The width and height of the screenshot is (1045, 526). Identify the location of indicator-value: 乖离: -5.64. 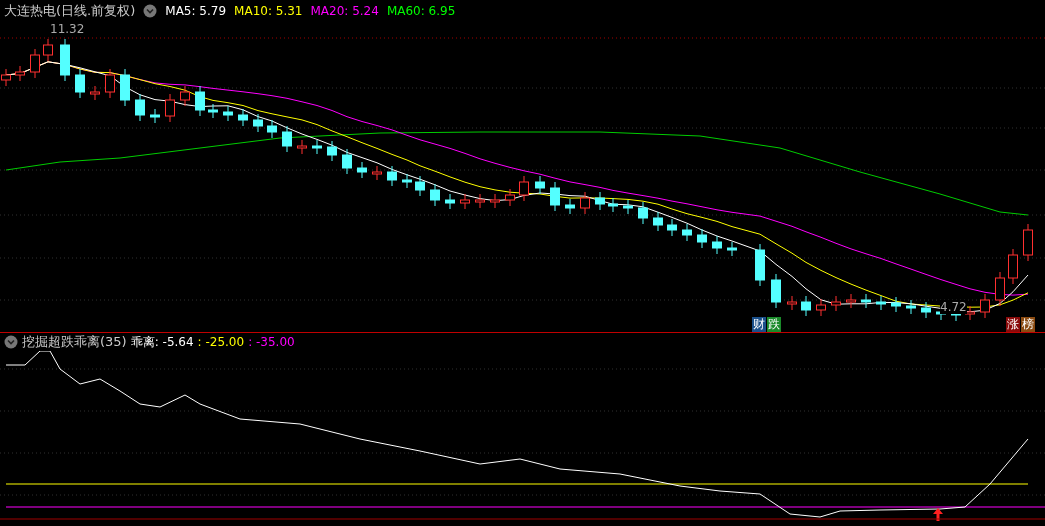
(162, 342).